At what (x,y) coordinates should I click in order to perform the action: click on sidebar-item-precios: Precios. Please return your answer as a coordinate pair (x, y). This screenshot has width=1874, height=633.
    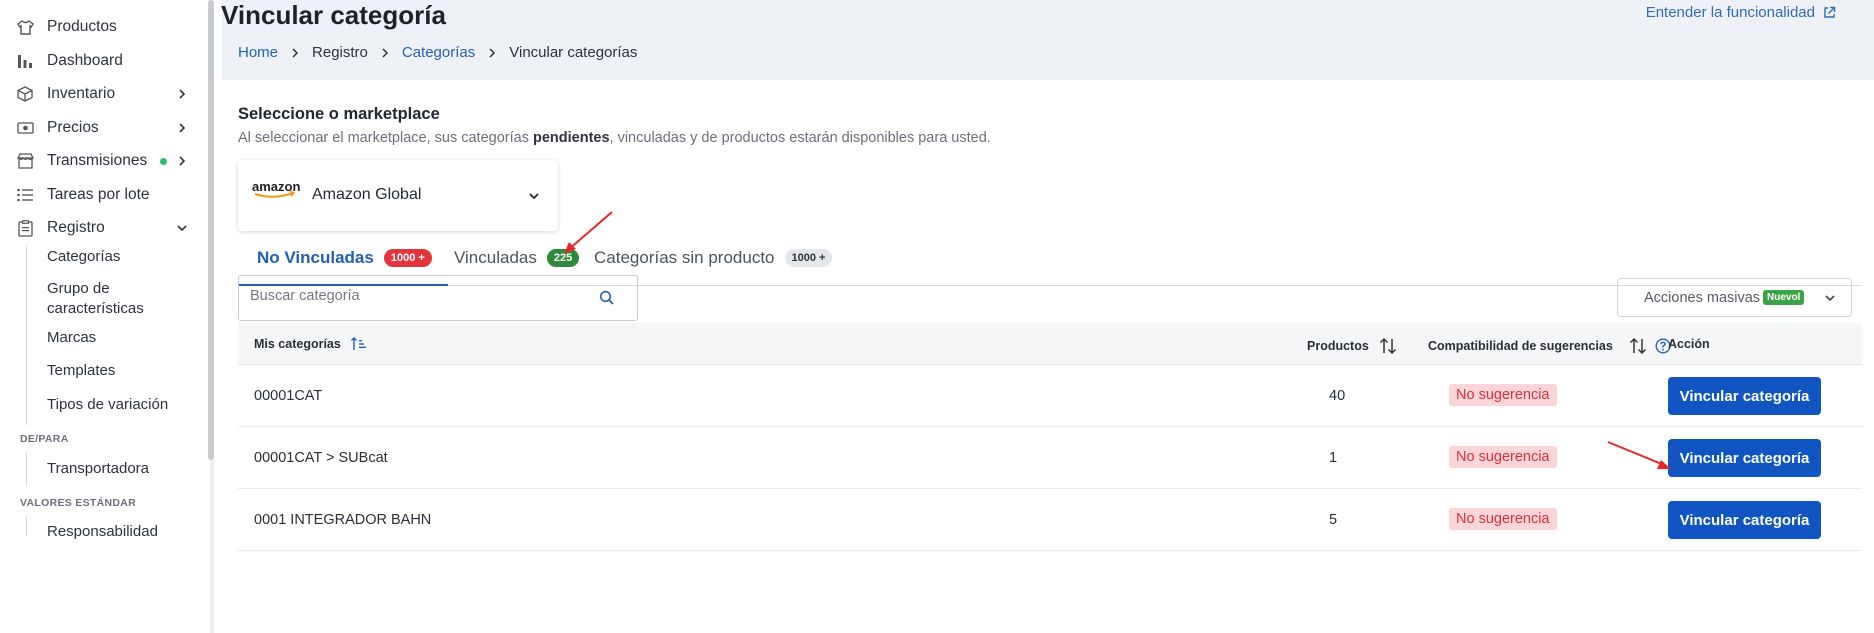
    Looking at the image, I should click on (100, 128).